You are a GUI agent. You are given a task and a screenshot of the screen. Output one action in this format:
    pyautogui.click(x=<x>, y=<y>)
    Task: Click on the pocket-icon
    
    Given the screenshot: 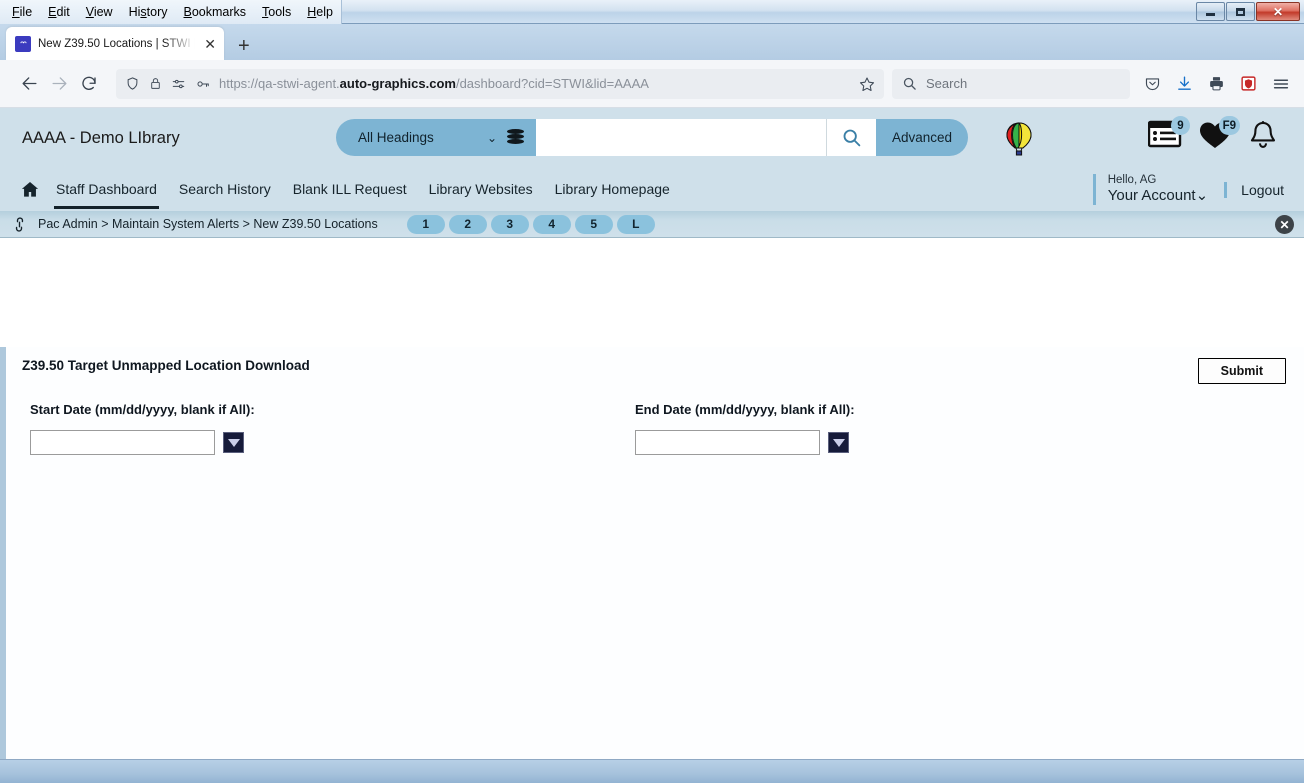 What is the action you would take?
    pyautogui.click(x=1152, y=83)
    